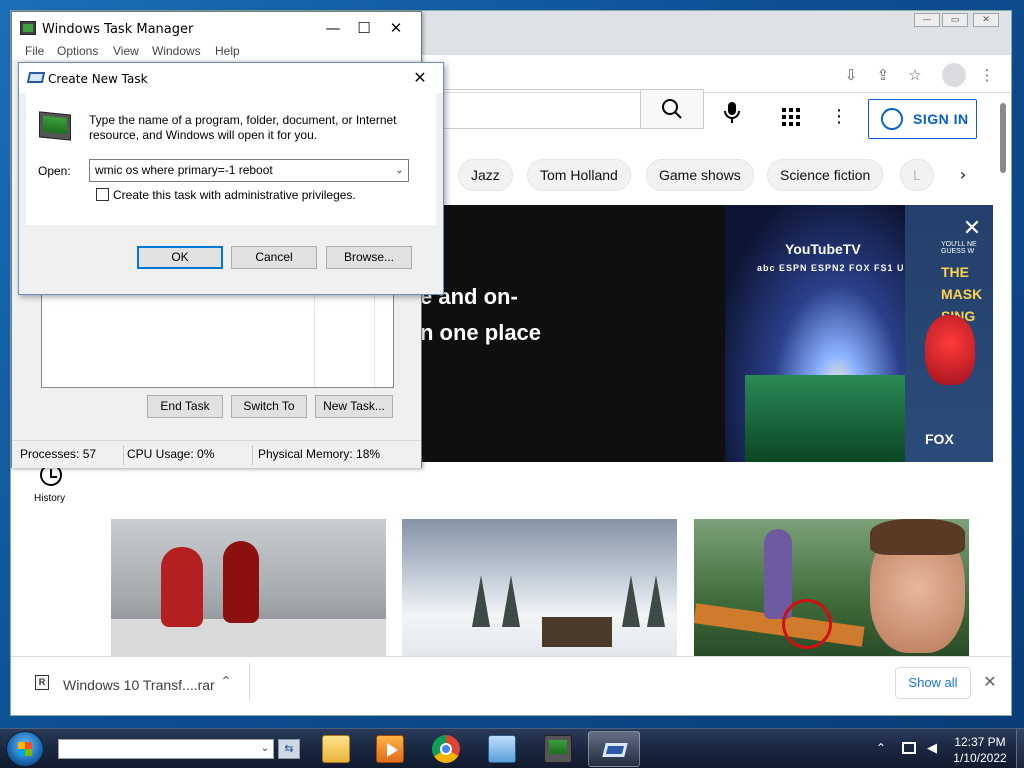 The width and height of the screenshot is (1024, 768). I want to click on download-bar: R Windows 10 Transf....rar ⌃ Show all ✕, so click(511, 681).